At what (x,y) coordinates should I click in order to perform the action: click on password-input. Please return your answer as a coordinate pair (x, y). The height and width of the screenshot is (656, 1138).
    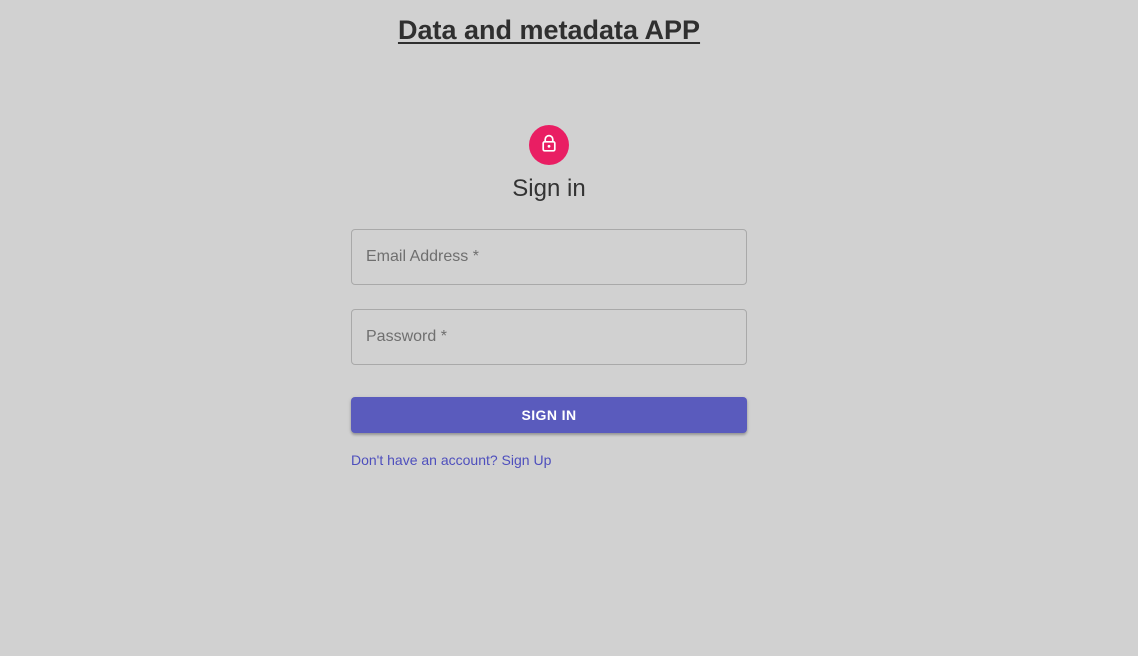
    Looking at the image, I should click on (549, 337).